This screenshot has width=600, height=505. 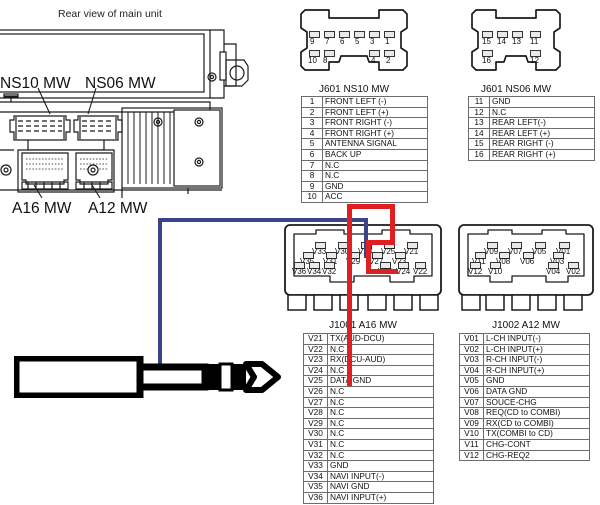 I want to click on table-row: 8 N.C, so click(x=364, y=176).